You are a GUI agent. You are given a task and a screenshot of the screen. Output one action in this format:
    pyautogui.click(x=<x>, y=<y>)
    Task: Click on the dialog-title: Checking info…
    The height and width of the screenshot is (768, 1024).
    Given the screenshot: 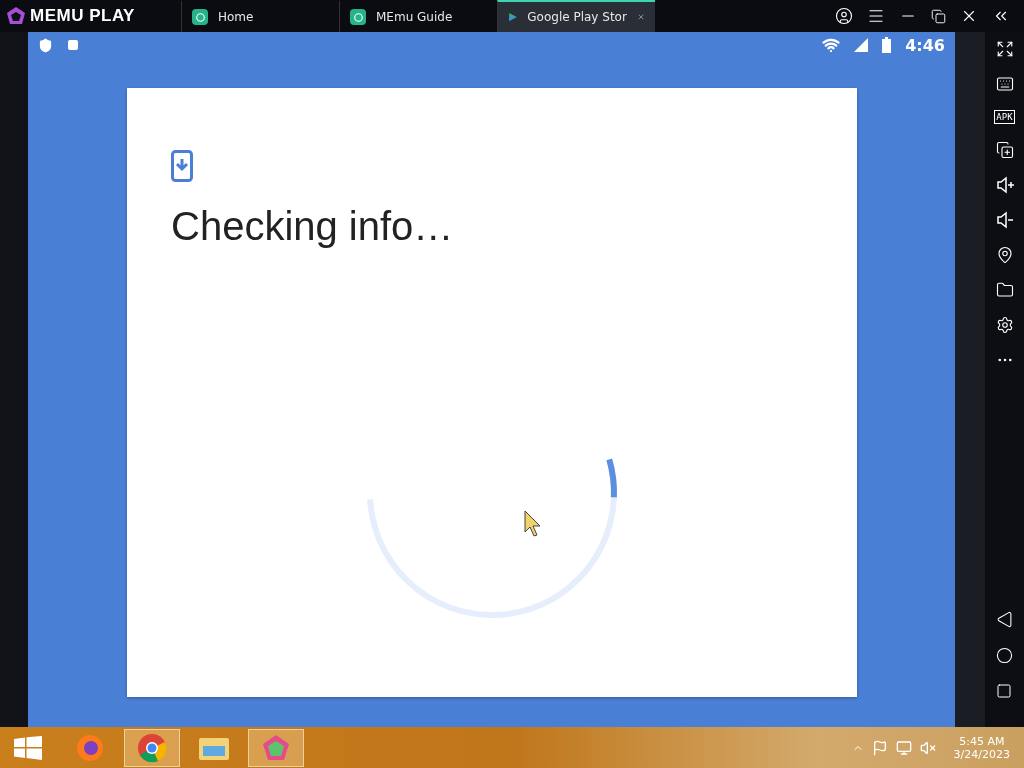 What is the action you would take?
    pyautogui.click(x=313, y=226)
    